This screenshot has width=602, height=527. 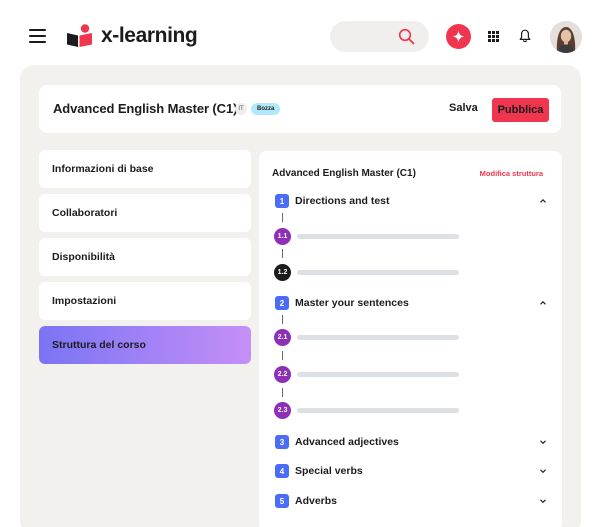 I want to click on sidebar-item-availability: Disponibilità, so click(x=145, y=257).